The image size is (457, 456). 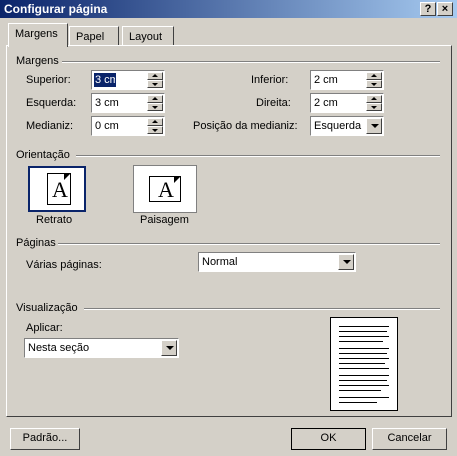 I want to click on medianiz-input, so click(x=121, y=126).